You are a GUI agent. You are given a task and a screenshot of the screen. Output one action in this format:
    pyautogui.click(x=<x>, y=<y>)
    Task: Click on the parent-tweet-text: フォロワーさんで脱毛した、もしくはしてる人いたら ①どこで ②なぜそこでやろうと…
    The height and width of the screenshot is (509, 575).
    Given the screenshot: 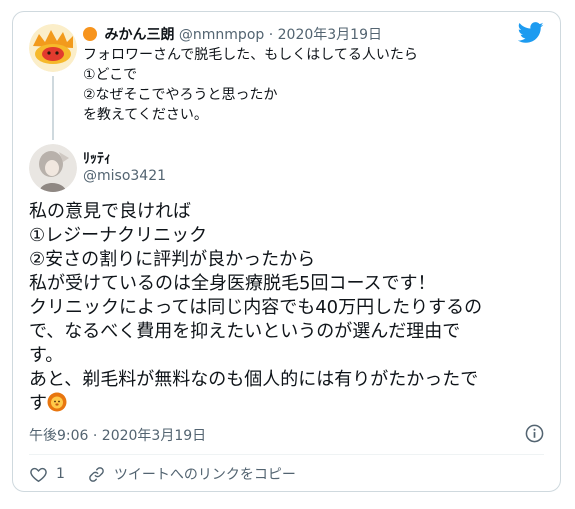 What is the action you would take?
    pyautogui.click(x=250, y=85)
    